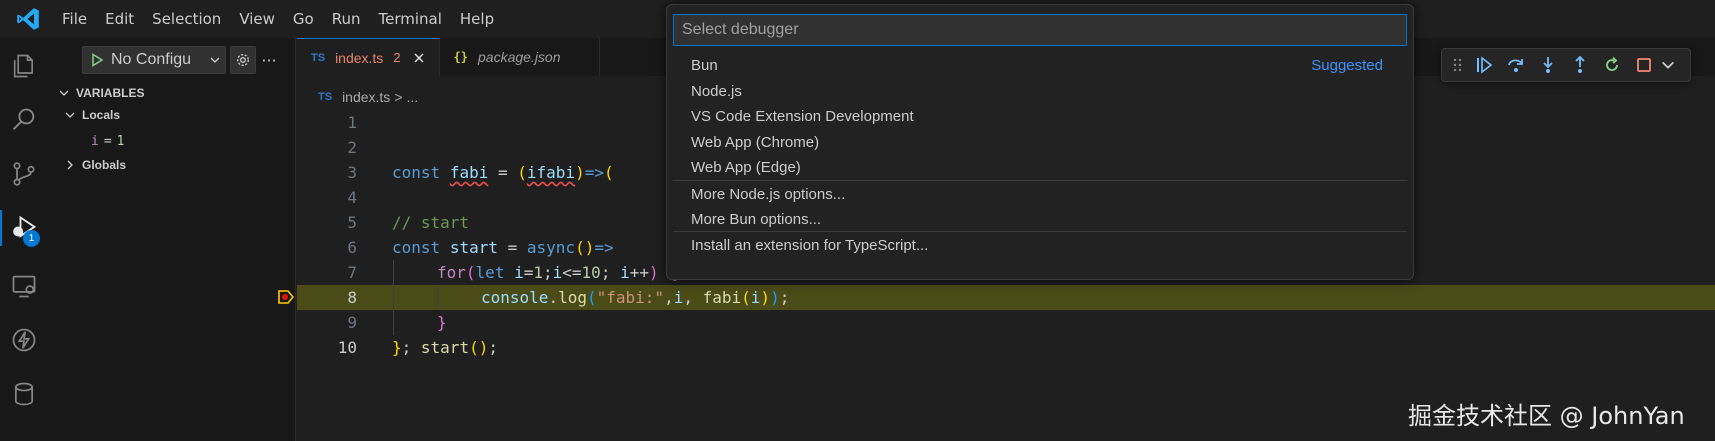 This screenshot has width=1715, height=441. I want to click on code-text: console.log("fabi:",i, fabi(i));, so click(635, 297).